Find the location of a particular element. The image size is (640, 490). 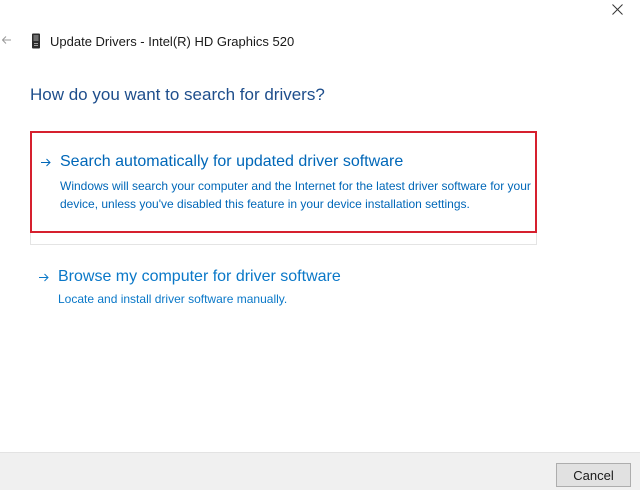

cancel-button: Cancel is located at coordinates (593, 475).